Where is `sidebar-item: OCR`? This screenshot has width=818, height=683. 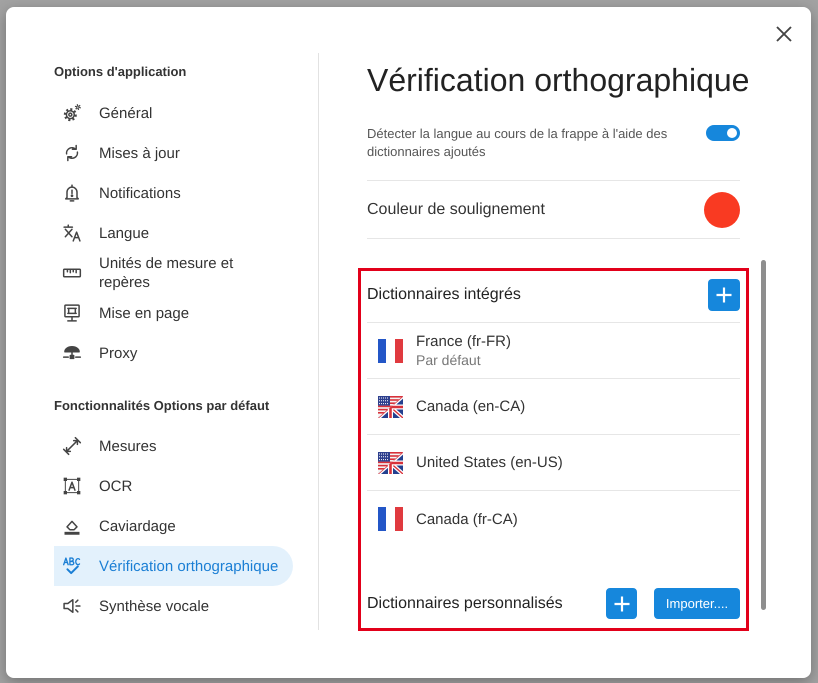
sidebar-item: OCR is located at coordinates (173, 486).